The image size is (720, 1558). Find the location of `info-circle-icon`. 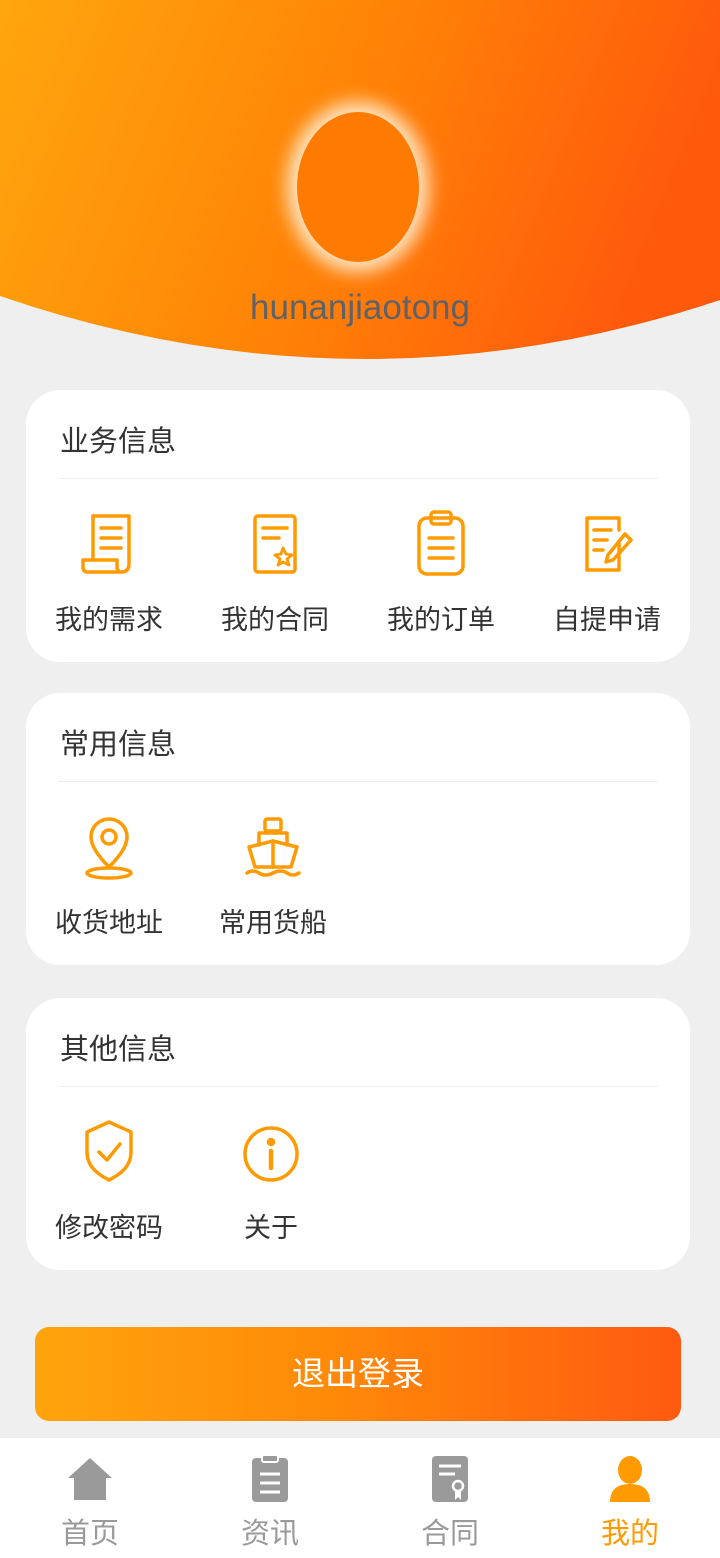

info-circle-icon is located at coordinates (271, 1151).